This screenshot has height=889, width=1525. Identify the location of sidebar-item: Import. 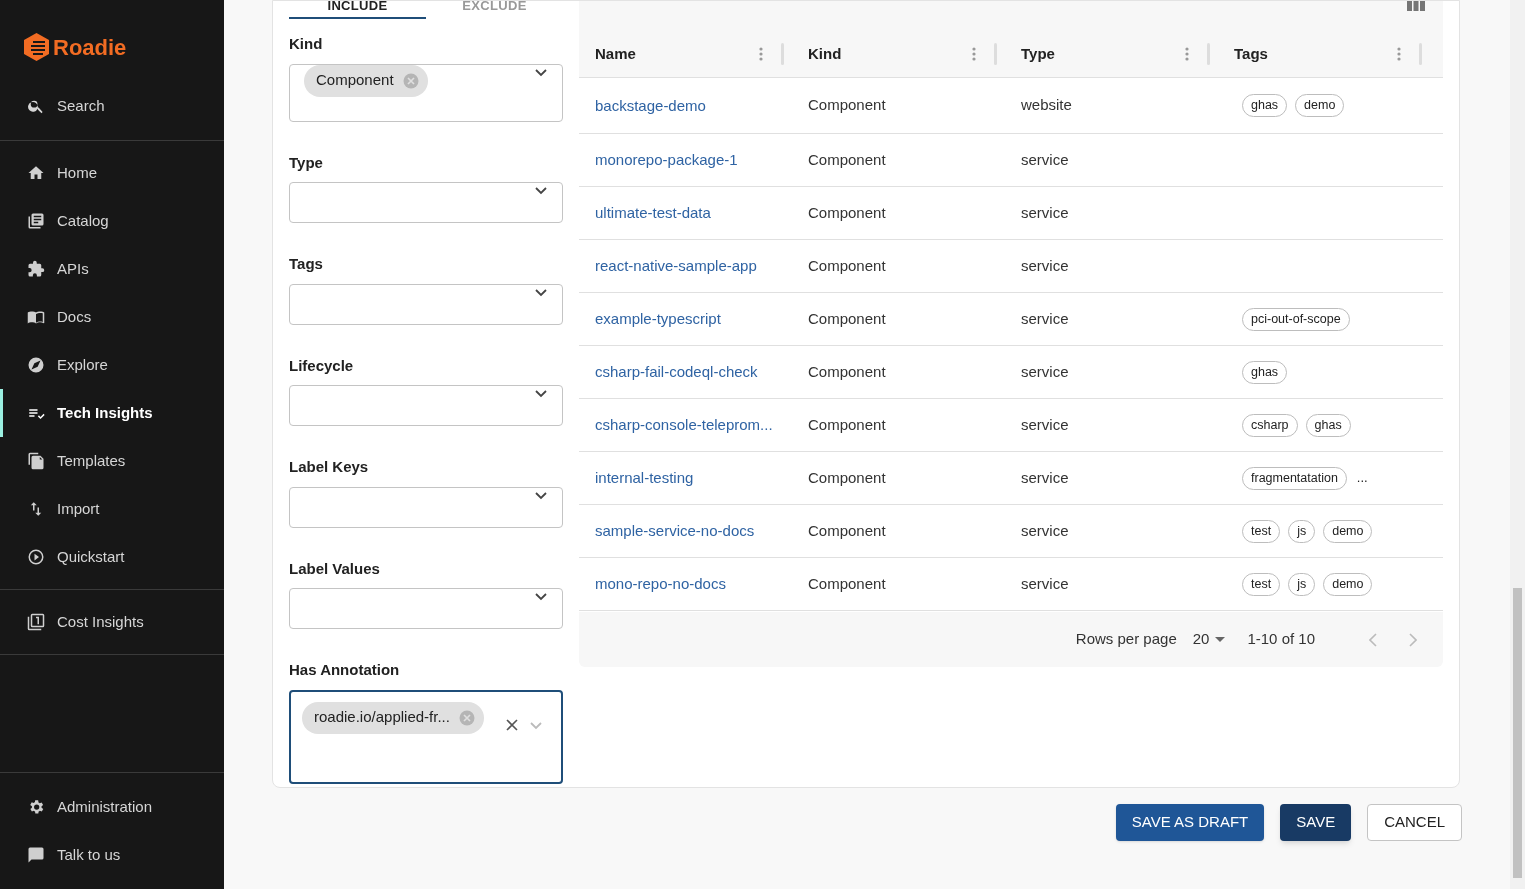
(112, 509).